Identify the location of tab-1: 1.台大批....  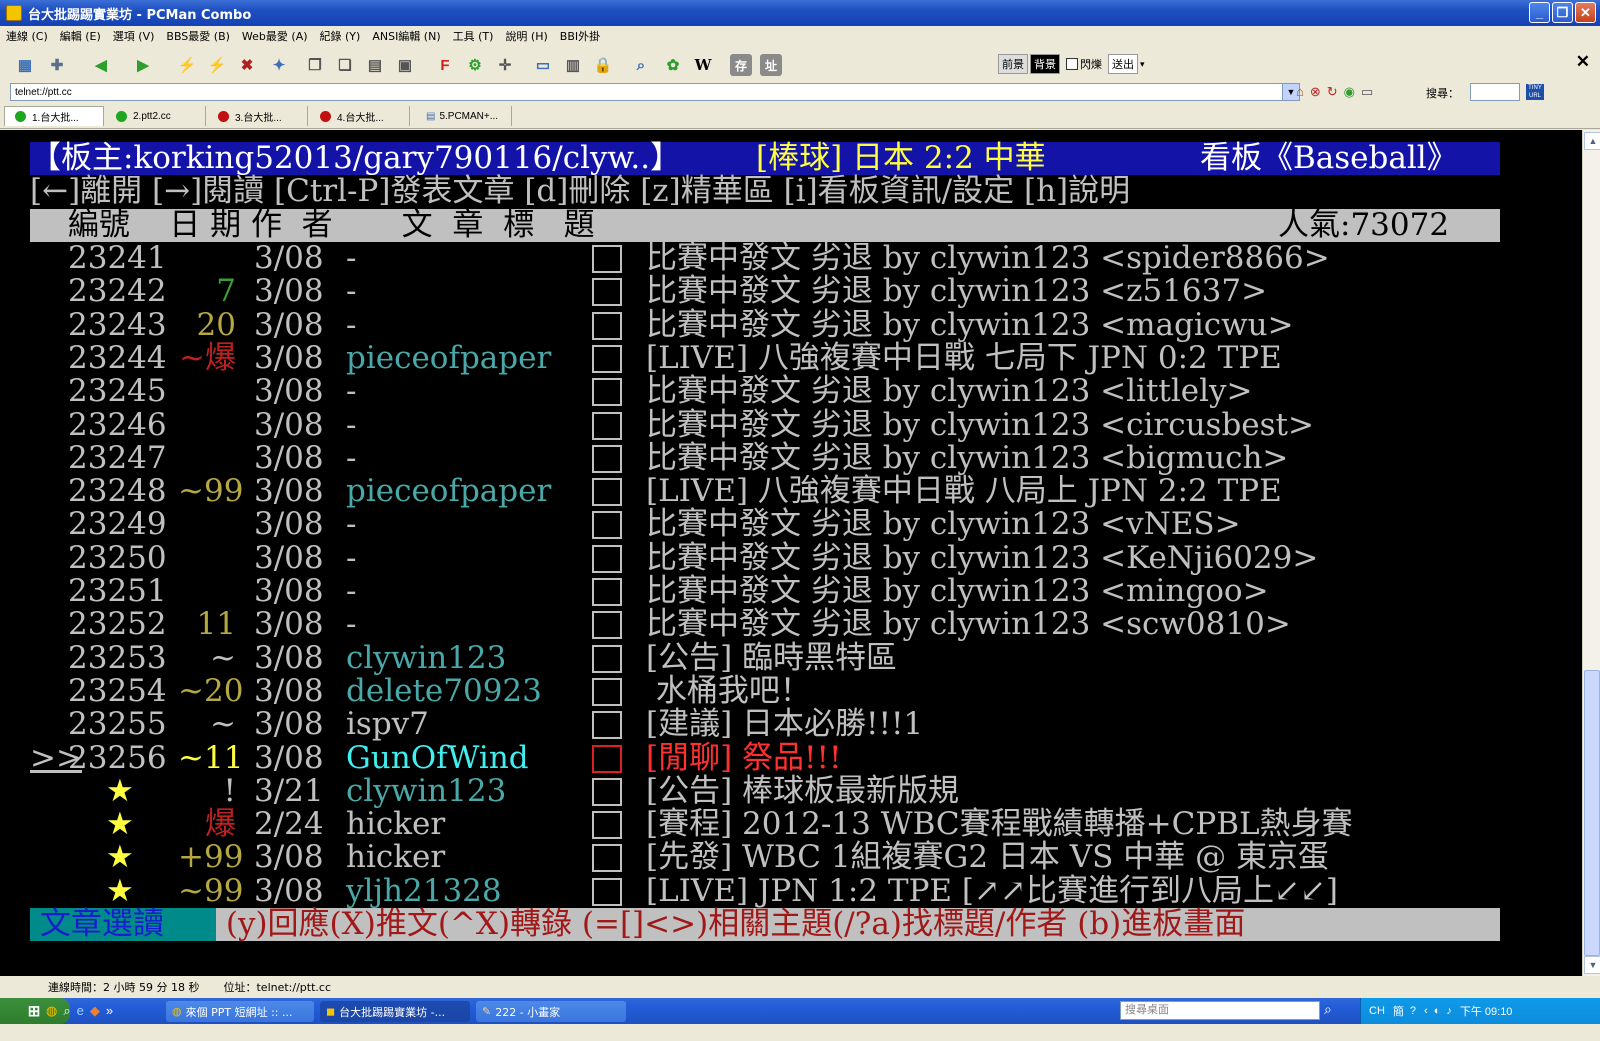
(54, 116).